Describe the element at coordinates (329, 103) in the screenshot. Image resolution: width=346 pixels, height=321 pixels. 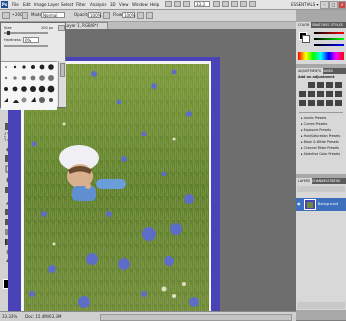
I see `gradient-map-icon` at that location.